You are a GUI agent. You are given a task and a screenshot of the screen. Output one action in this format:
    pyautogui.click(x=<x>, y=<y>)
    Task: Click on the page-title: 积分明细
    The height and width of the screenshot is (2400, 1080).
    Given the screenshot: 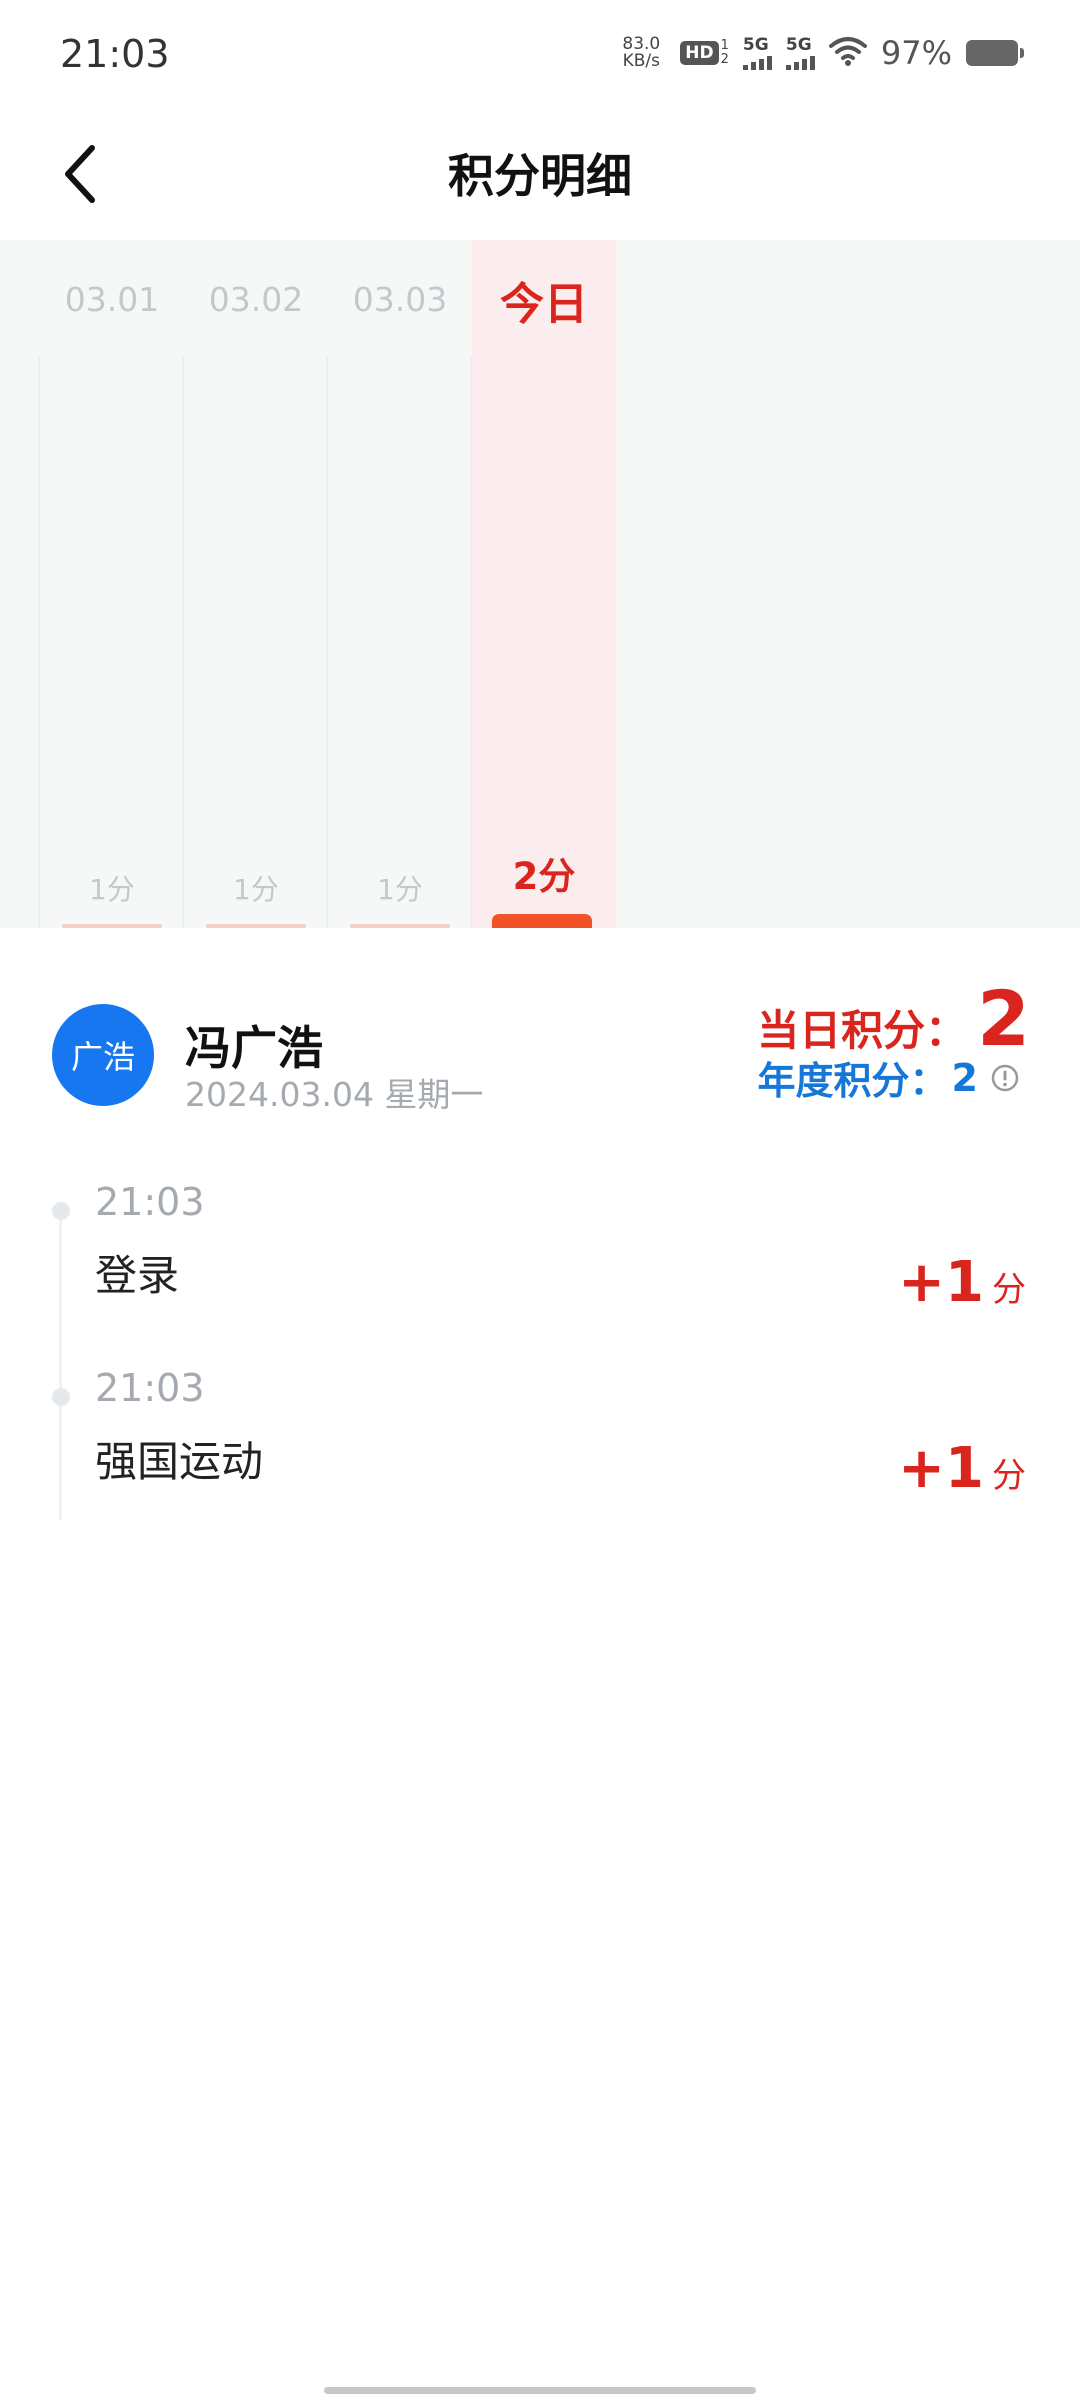 What is the action you would take?
    pyautogui.click(x=540, y=176)
    